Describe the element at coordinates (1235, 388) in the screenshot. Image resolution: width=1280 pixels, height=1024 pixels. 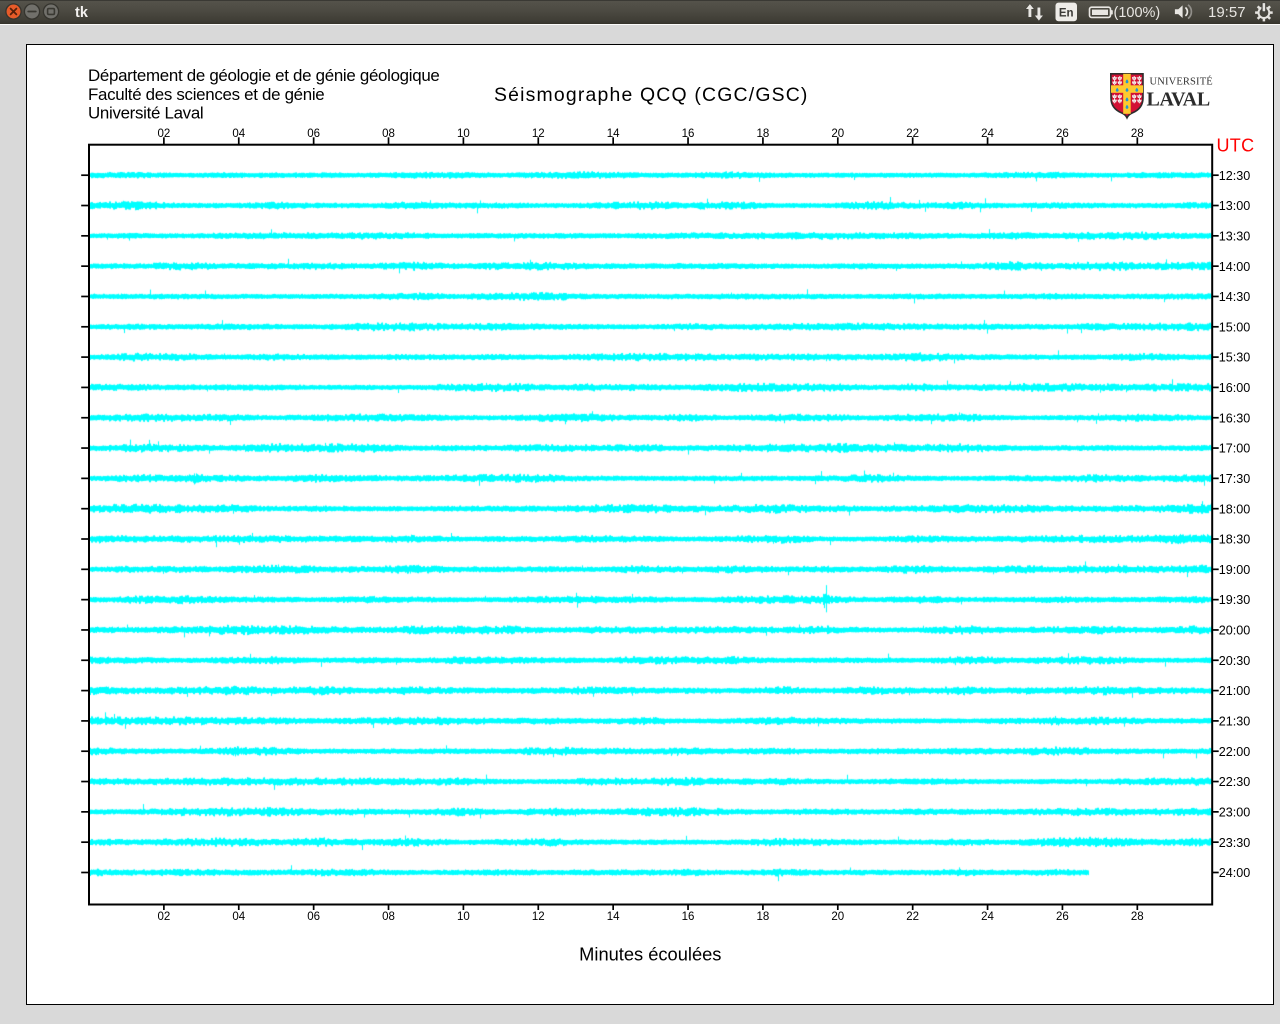
I see `svg-text: 16:00` at that location.